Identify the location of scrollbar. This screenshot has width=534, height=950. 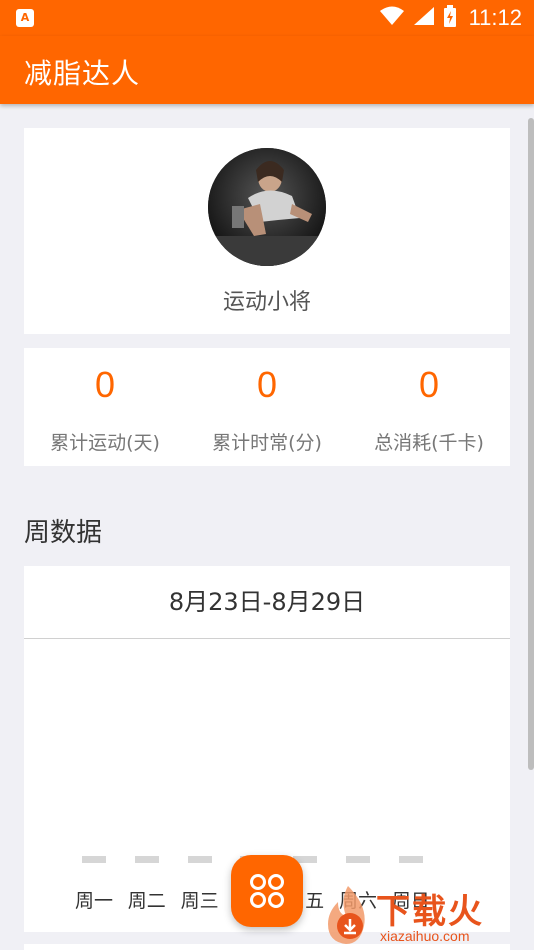
(531, 444).